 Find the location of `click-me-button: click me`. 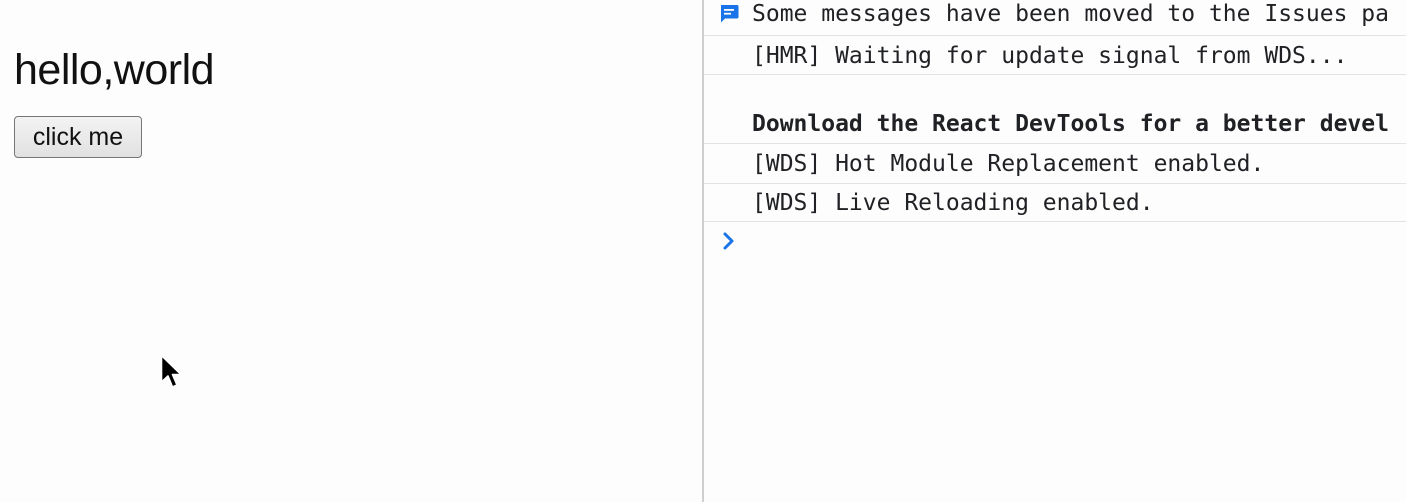

click-me-button: click me is located at coordinates (78, 137).